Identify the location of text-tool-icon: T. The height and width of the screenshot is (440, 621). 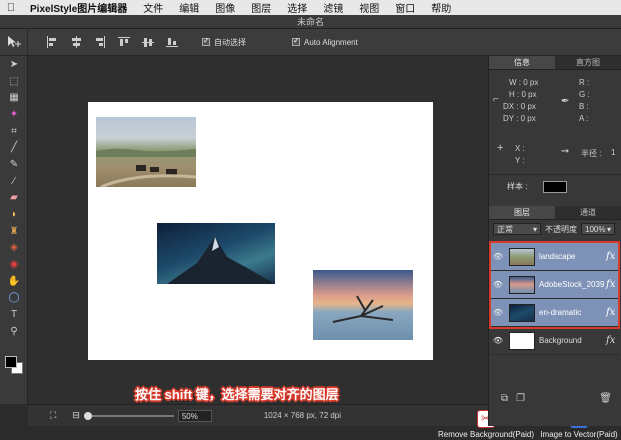
(14, 314).